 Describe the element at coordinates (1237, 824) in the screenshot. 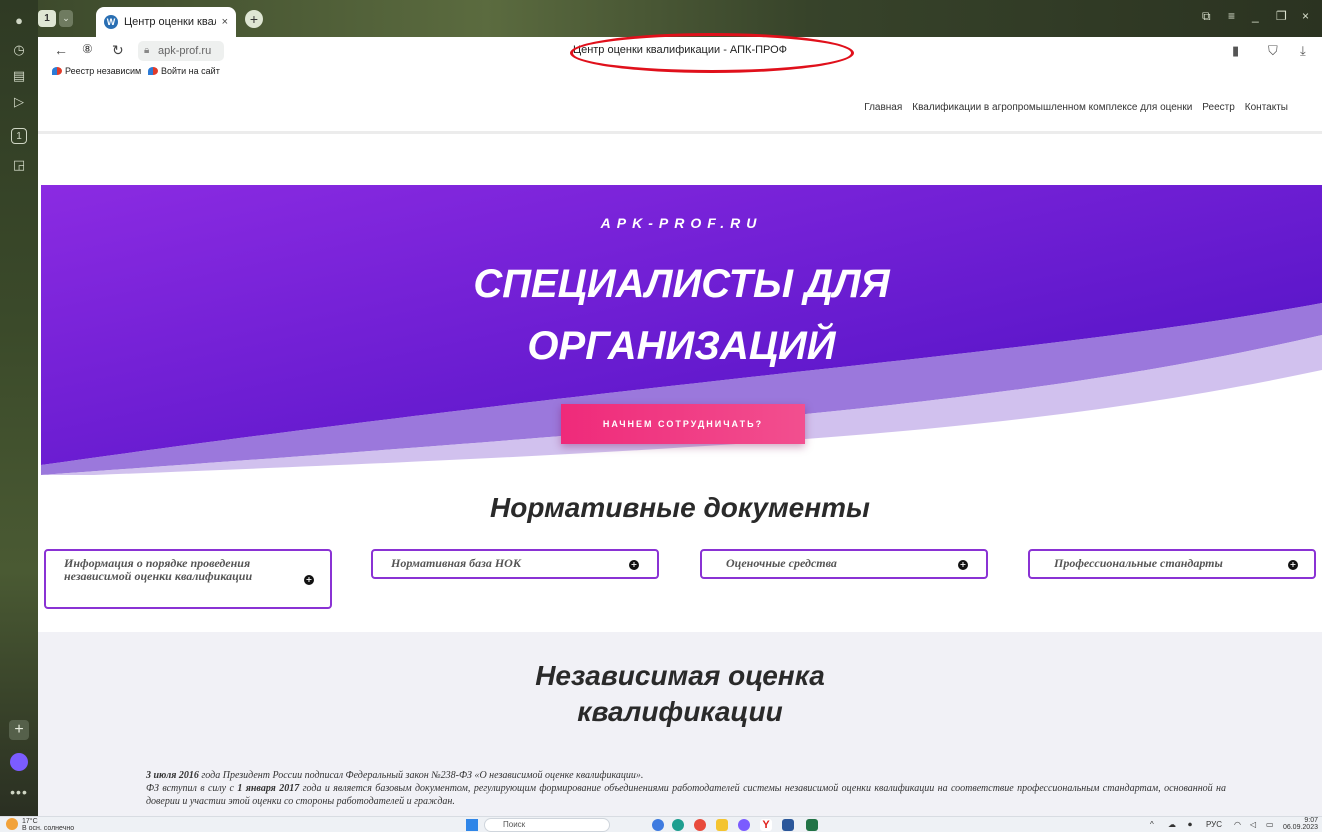

I see `wifi-icon: ◠` at that location.